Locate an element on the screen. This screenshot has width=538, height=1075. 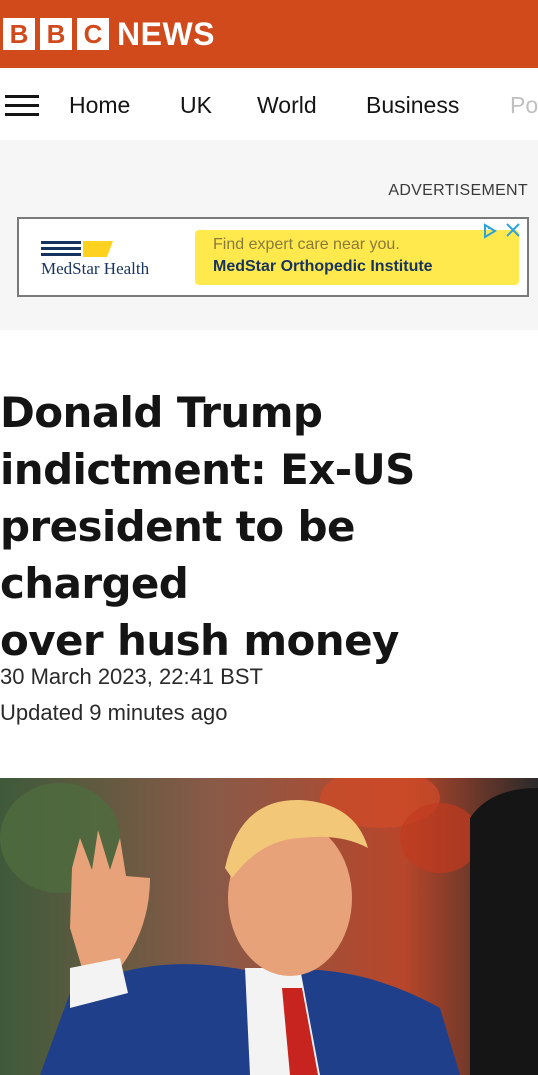
article-timestamp: 30 March 2023, 22:41 BST is located at coordinates (131, 676).